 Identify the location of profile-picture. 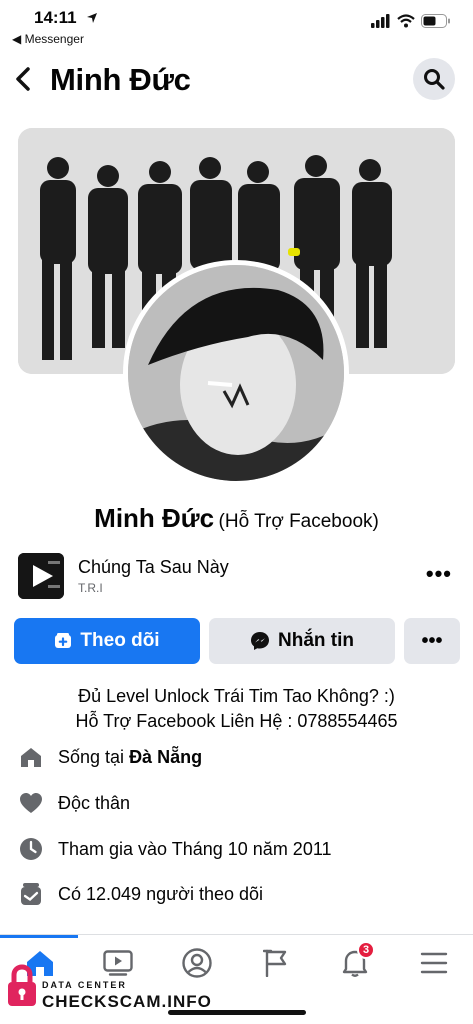
(236, 373).